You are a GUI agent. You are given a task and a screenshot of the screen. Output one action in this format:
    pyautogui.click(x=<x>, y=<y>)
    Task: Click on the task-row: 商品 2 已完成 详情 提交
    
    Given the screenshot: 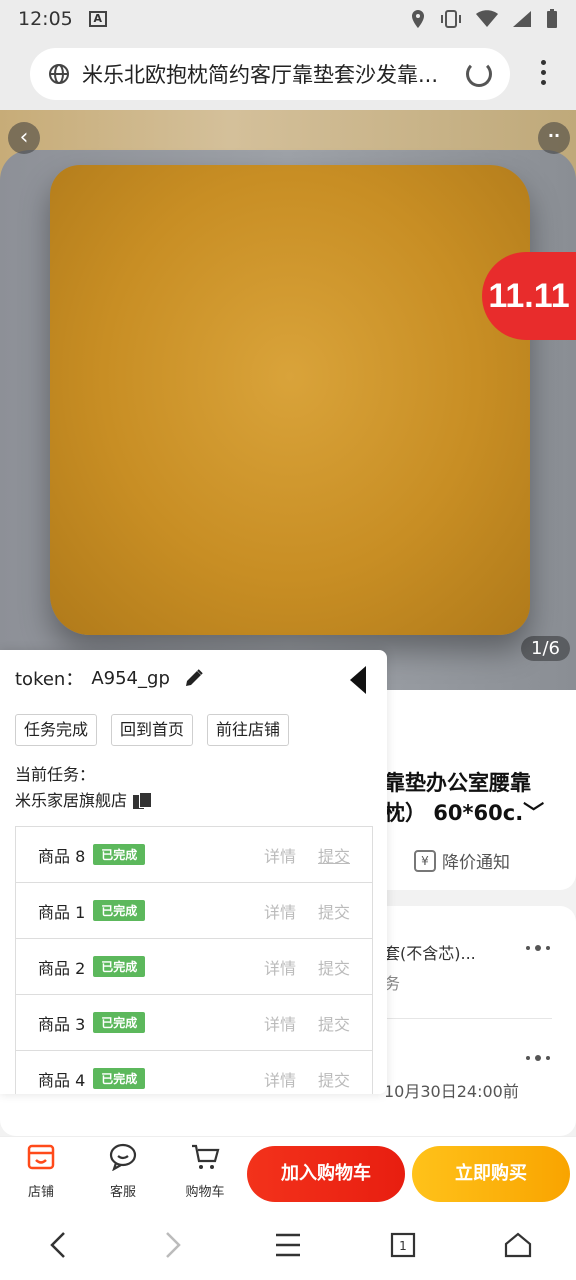 What is the action you would take?
    pyautogui.click(x=194, y=967)
    